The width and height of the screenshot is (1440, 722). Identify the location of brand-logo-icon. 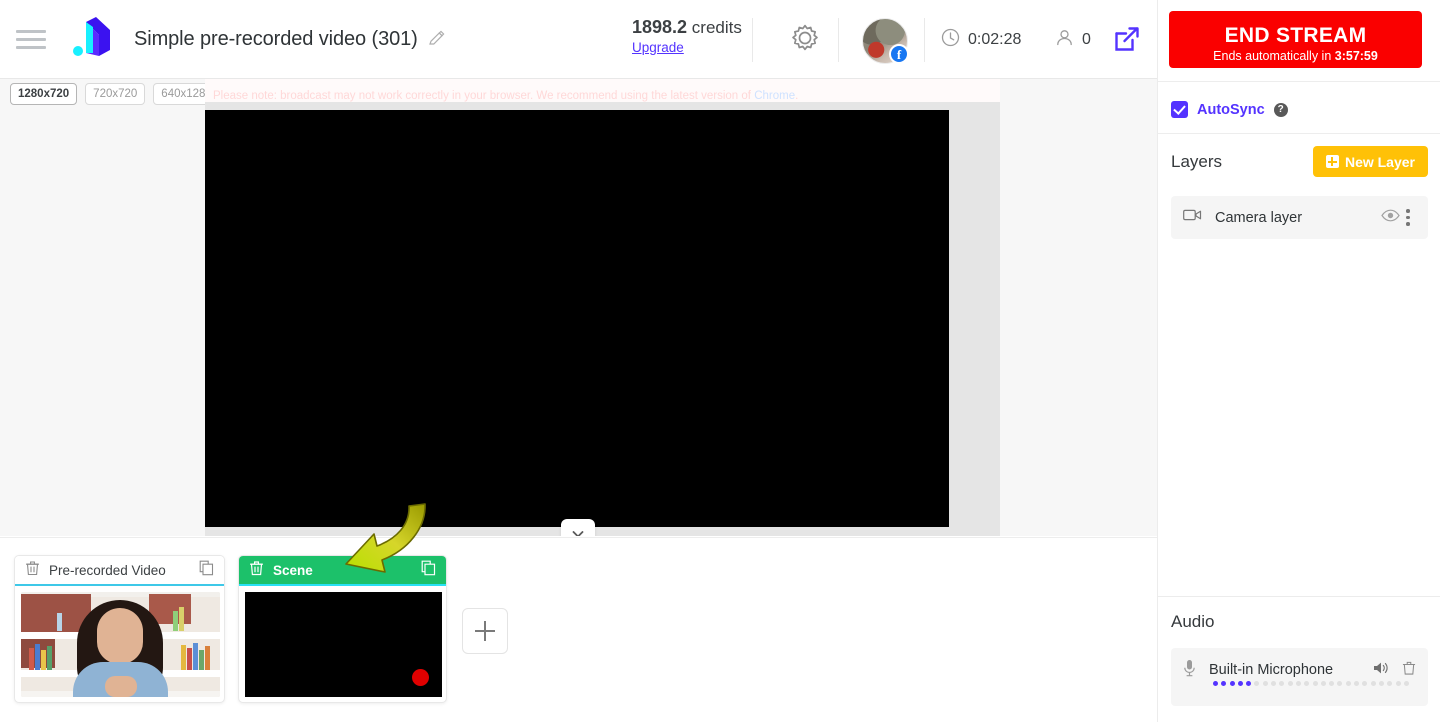
(90, 39).